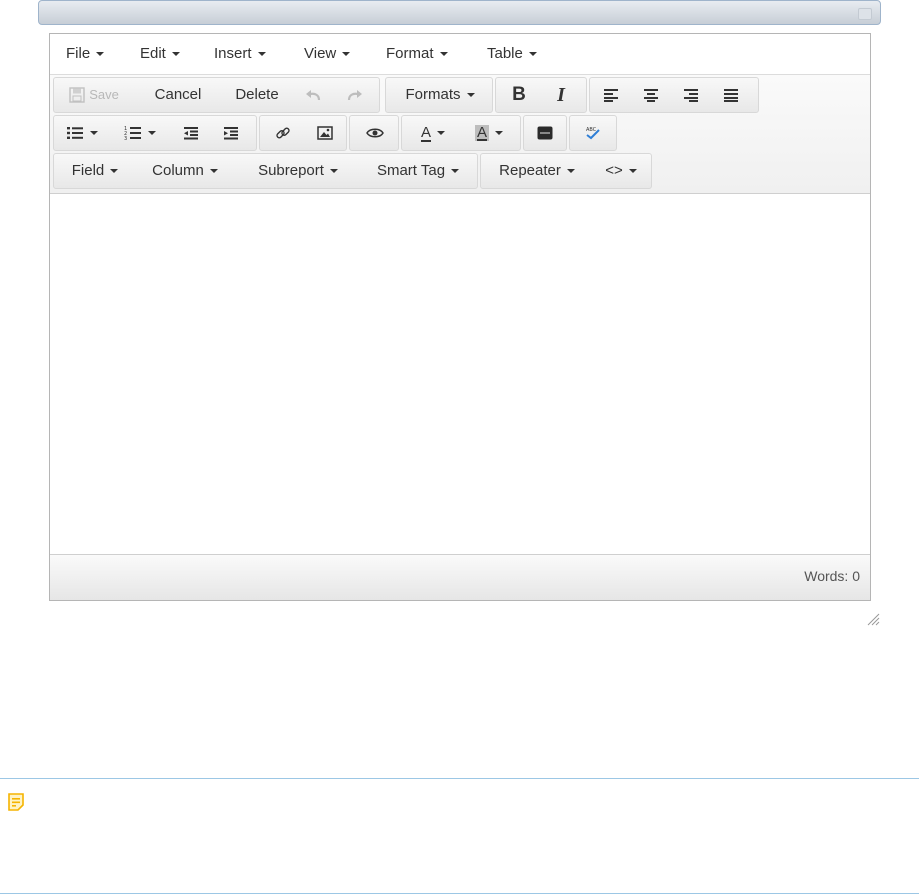  Describe the element at coordinates (291, 170) in the screenshot. I see `subreport-label: Subreport` at that location.